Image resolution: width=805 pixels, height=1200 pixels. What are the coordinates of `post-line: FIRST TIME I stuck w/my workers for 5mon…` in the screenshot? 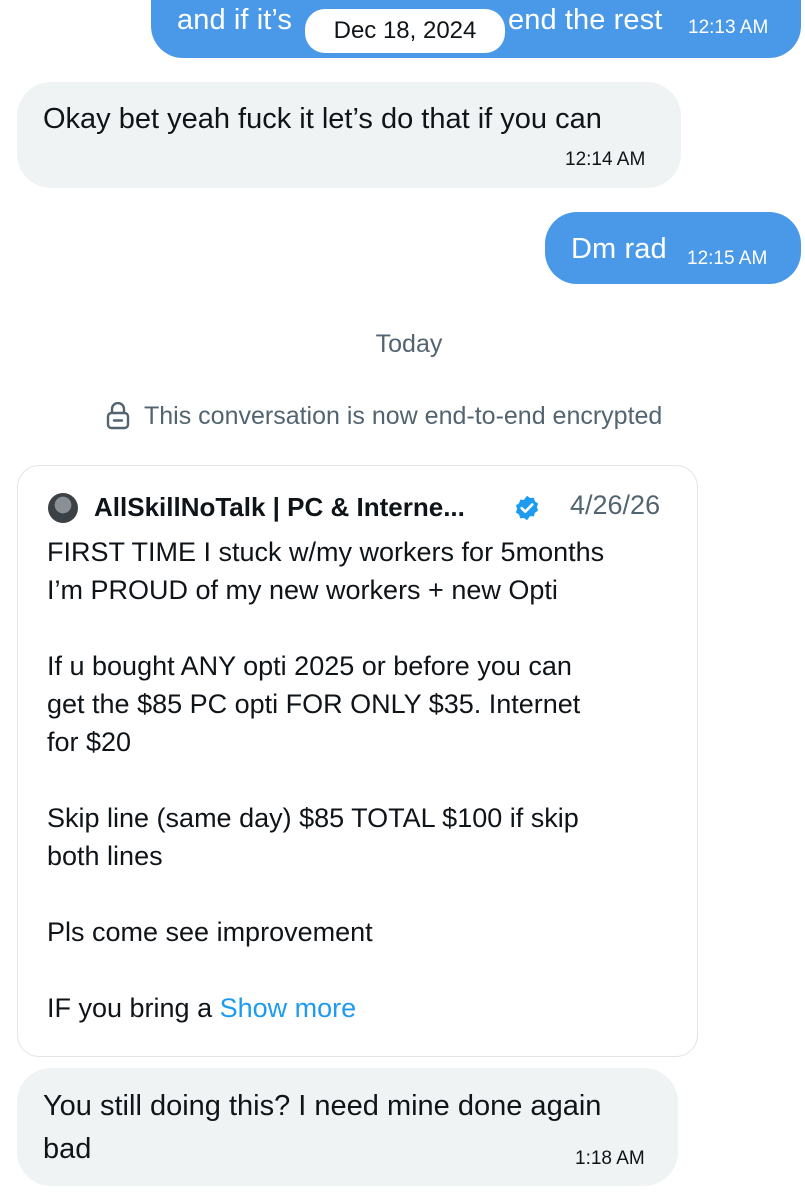 It's located at (326, 552).